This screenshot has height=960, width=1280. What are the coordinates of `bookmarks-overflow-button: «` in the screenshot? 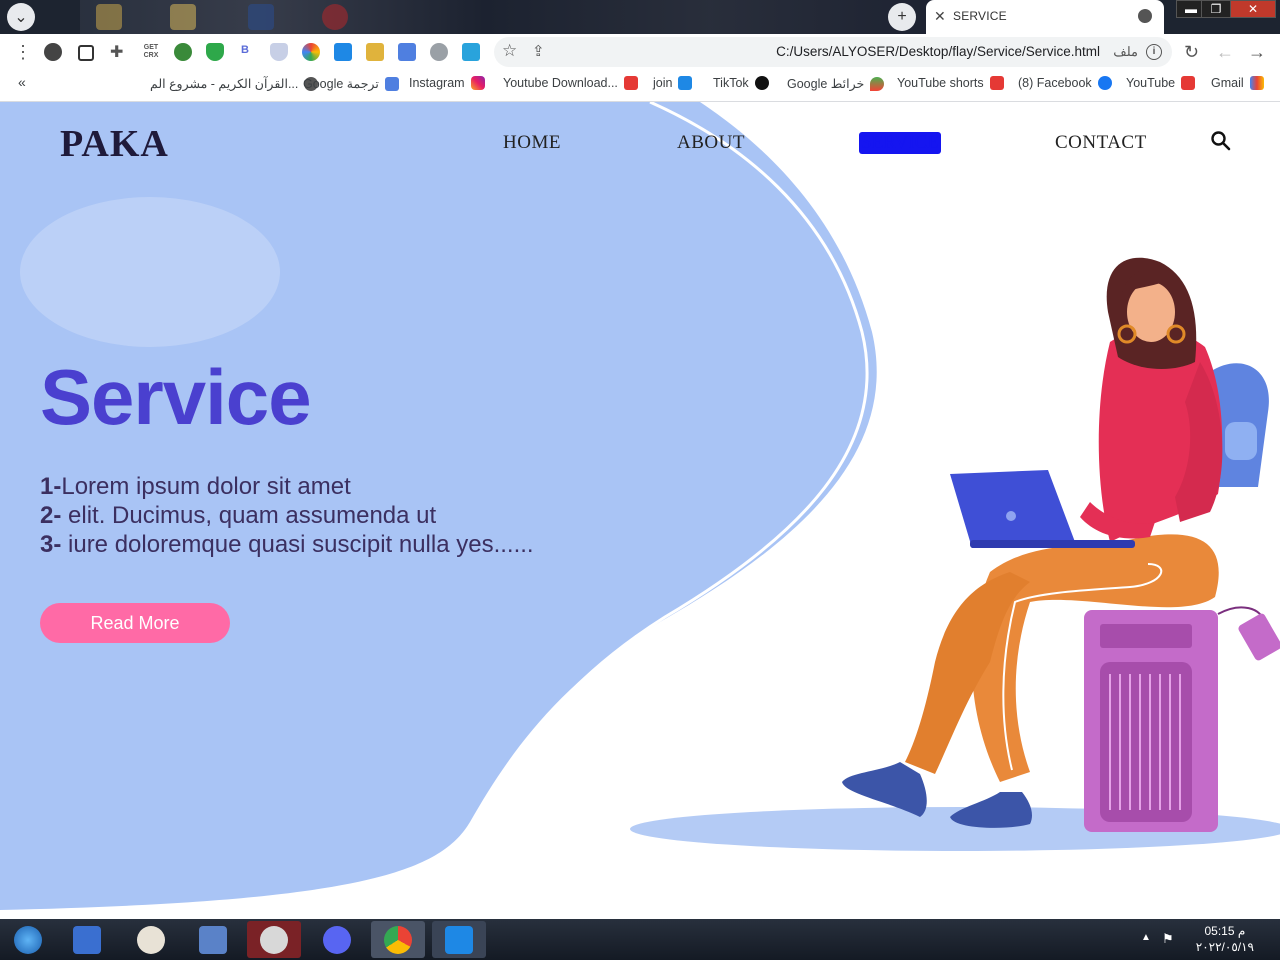 It's located at (22, 82).